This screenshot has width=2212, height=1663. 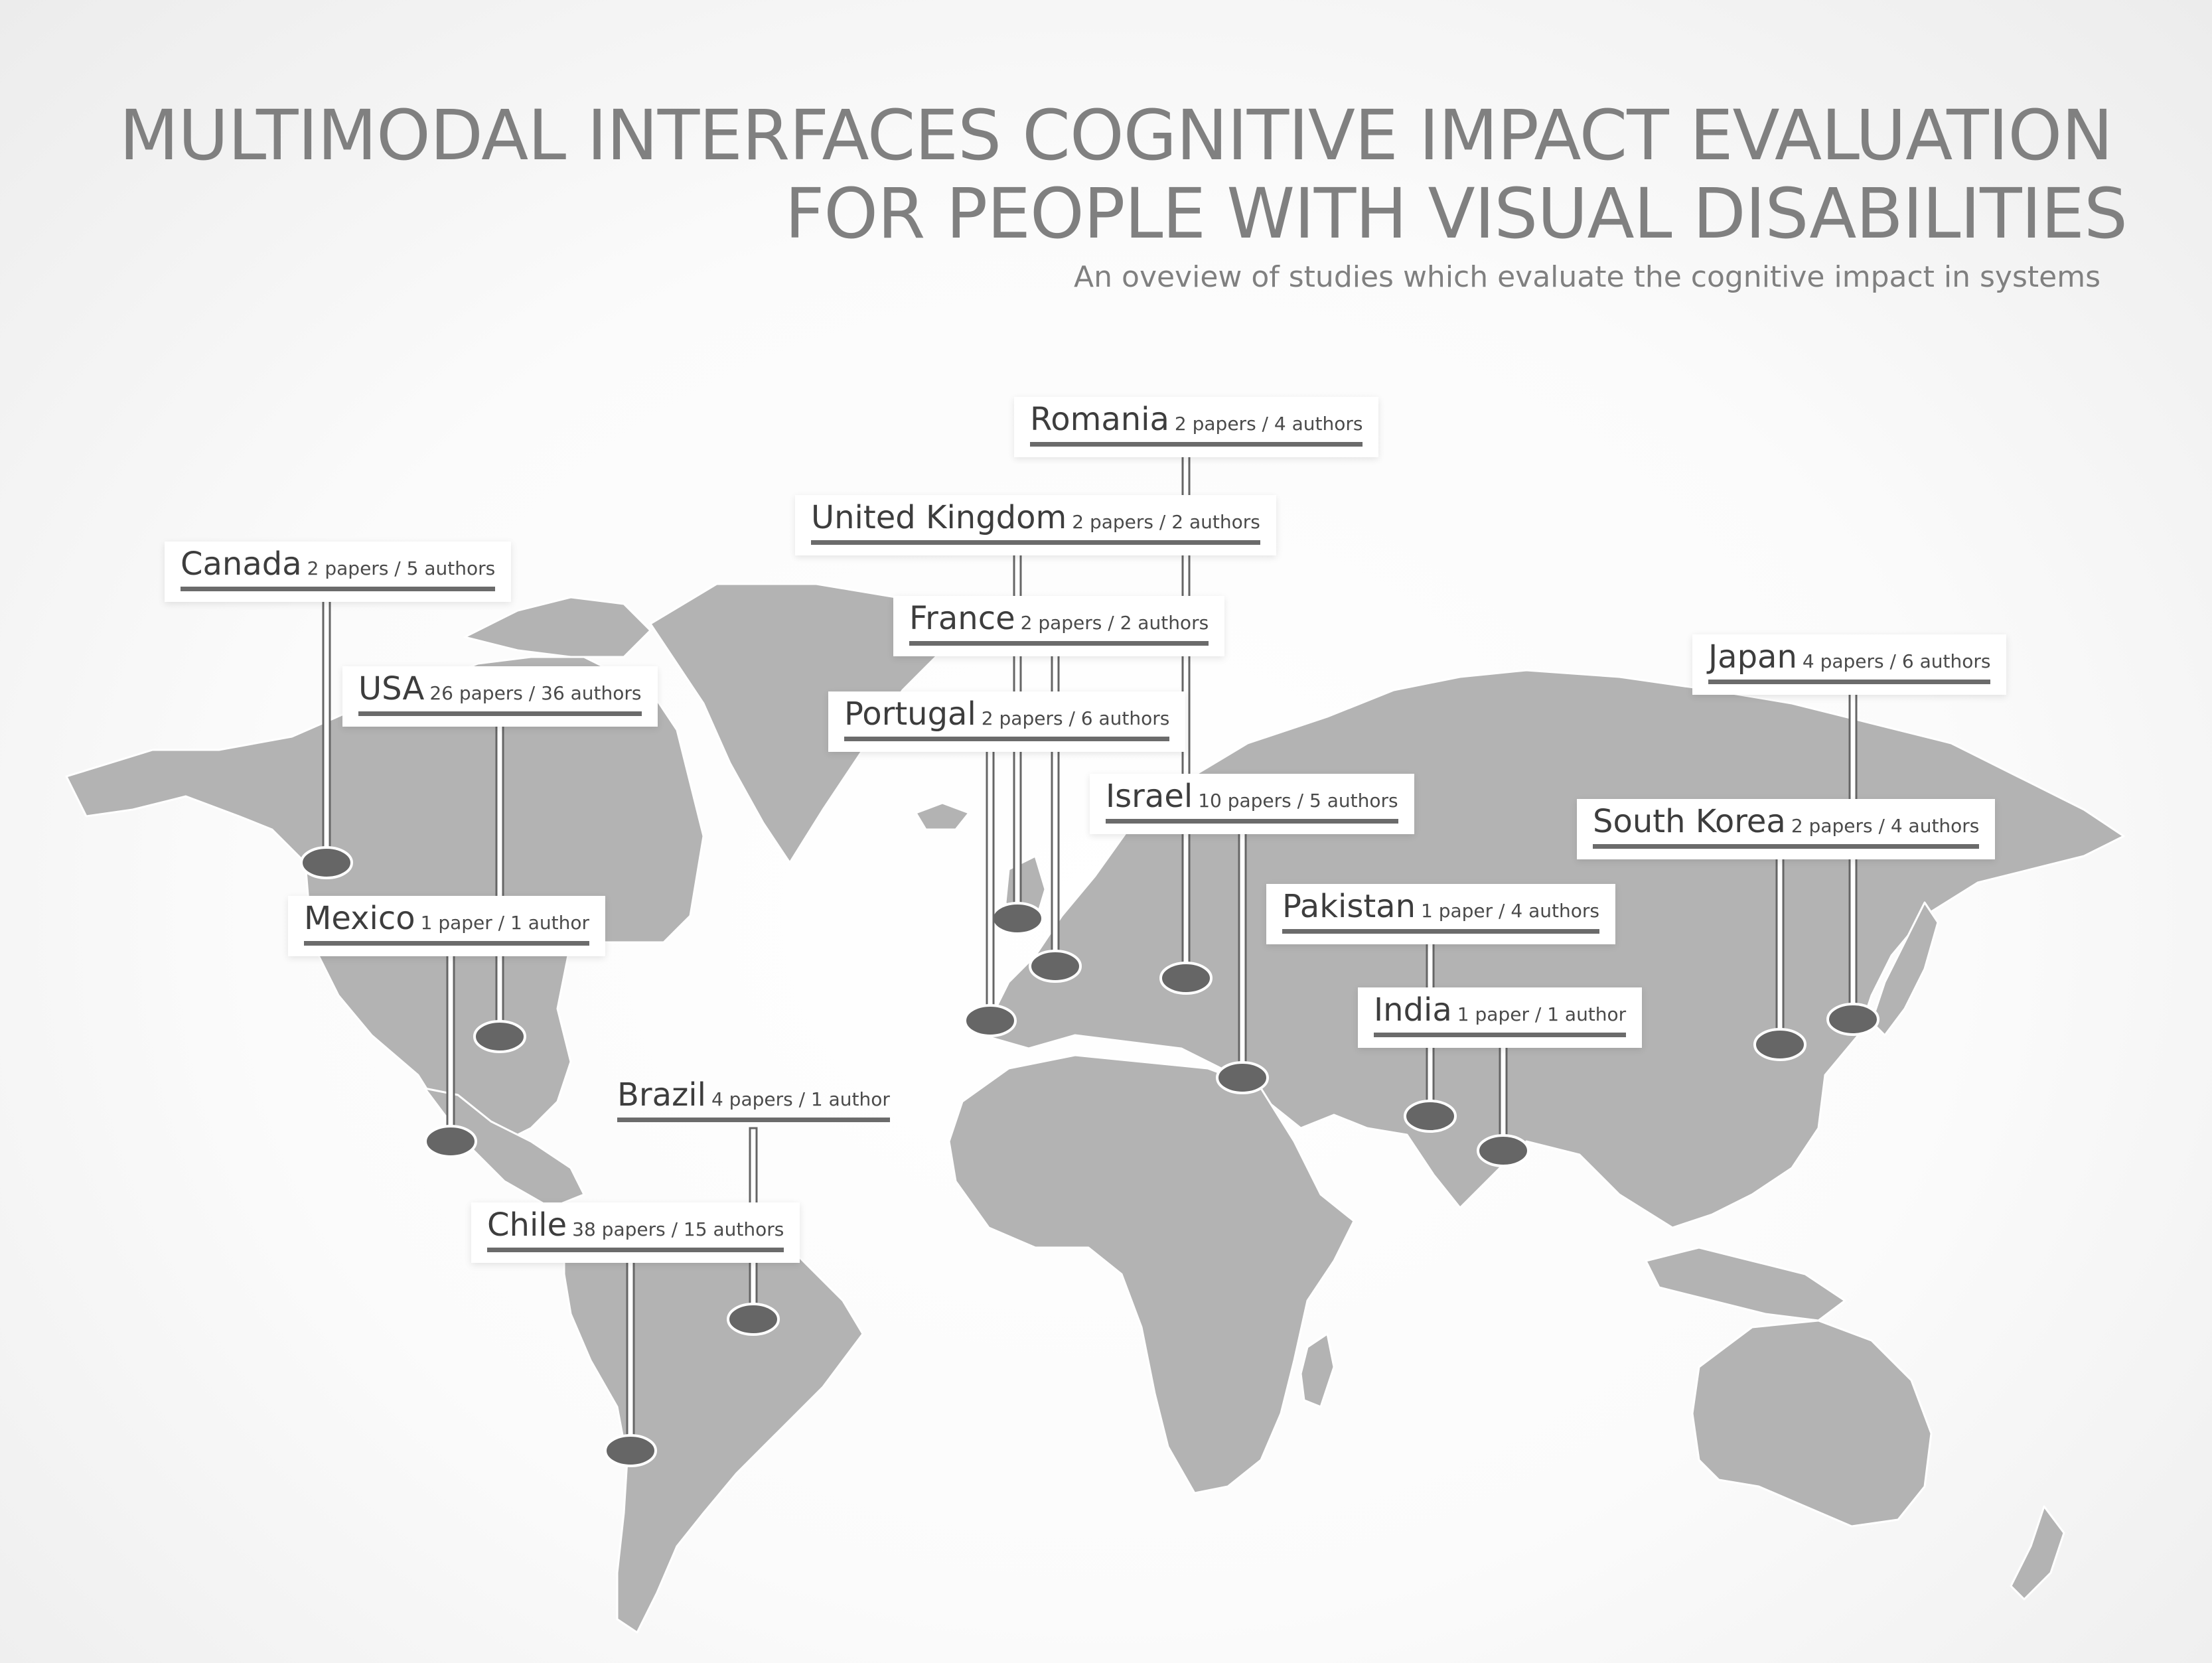 I want to click on pin-stem-portugal, so click(x=990, y=876).